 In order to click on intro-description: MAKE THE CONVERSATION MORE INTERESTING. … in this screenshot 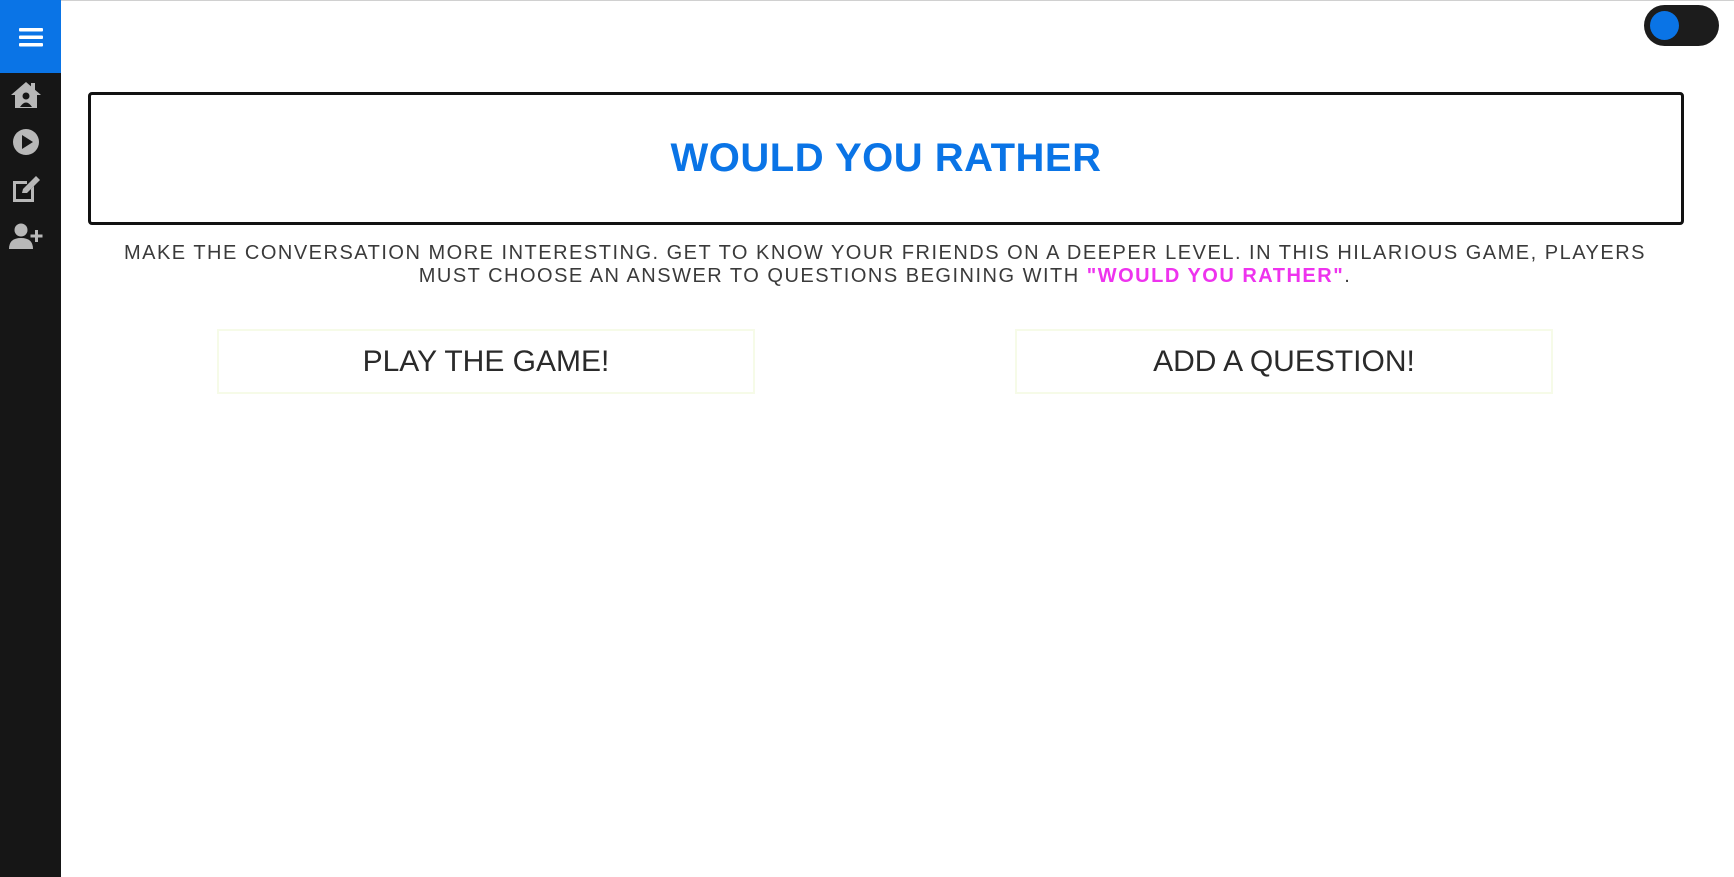, I will do `click(885, 265)`.